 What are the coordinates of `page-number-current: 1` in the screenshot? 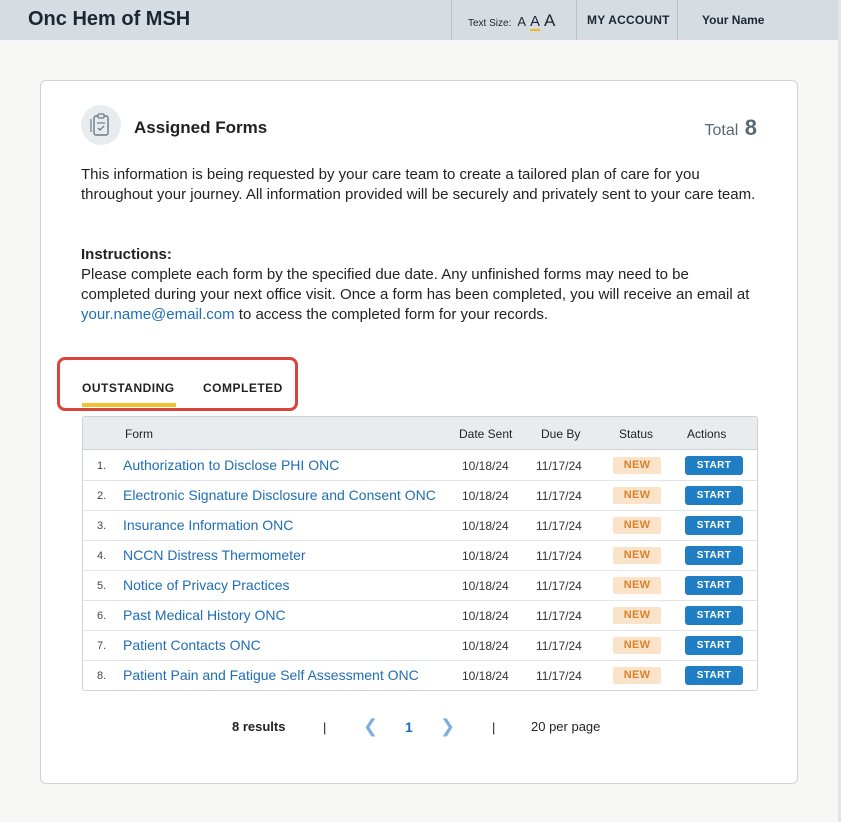 It's located at (409, 727).